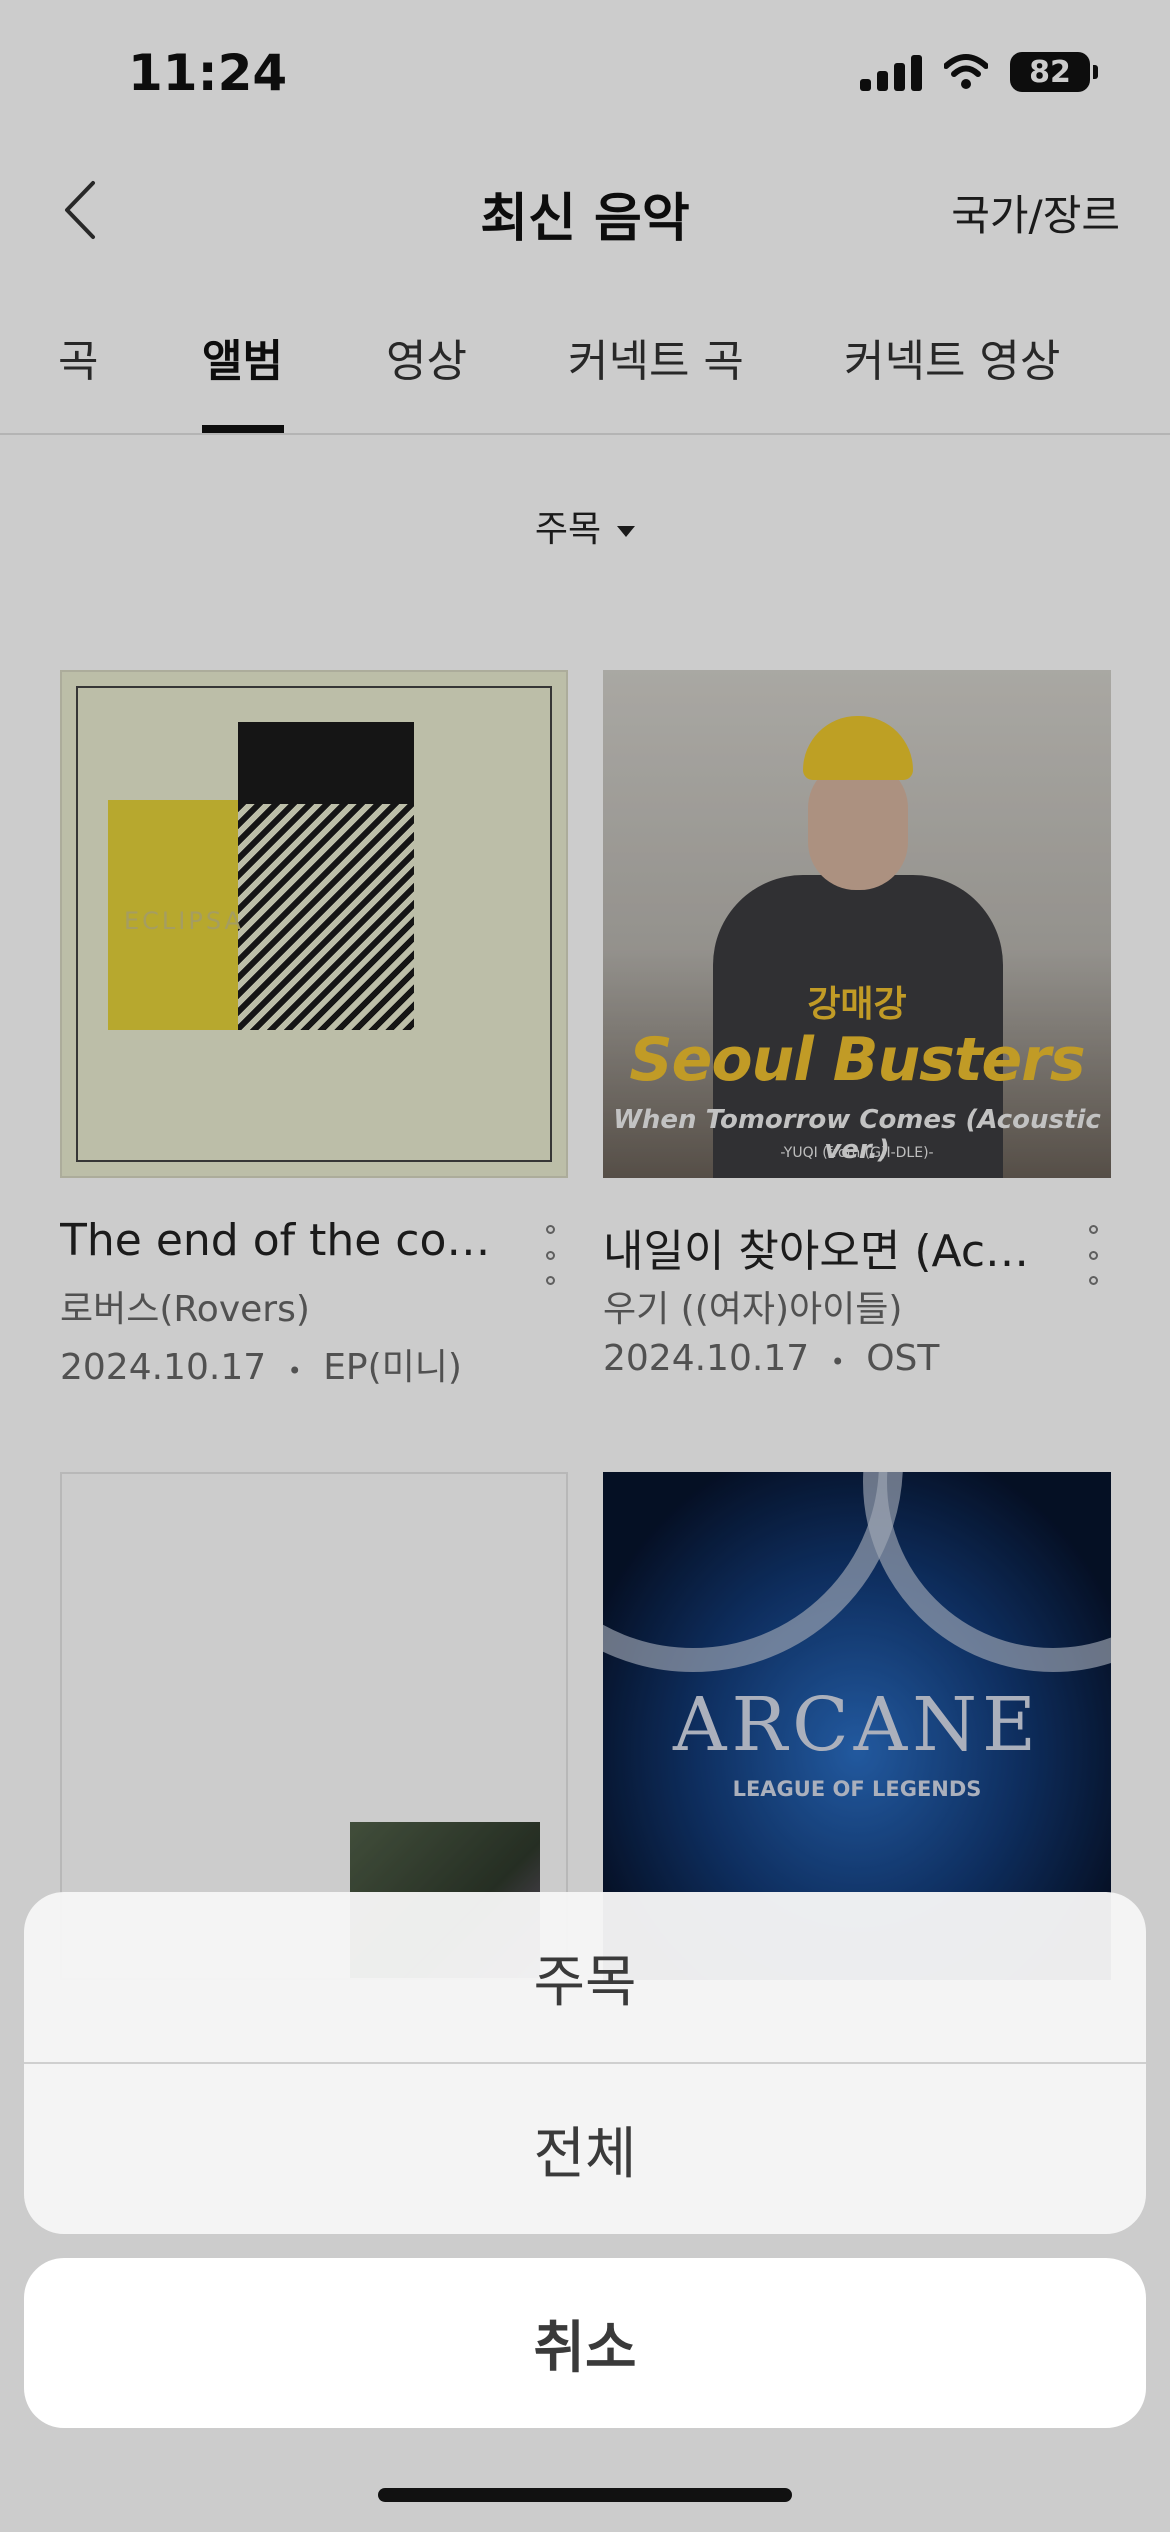 The image size is (1170, 2532). What do you see at coordinates (585, 2495) in the screenshot?
I see `home-indicator` at bounding box center [585, 2495].